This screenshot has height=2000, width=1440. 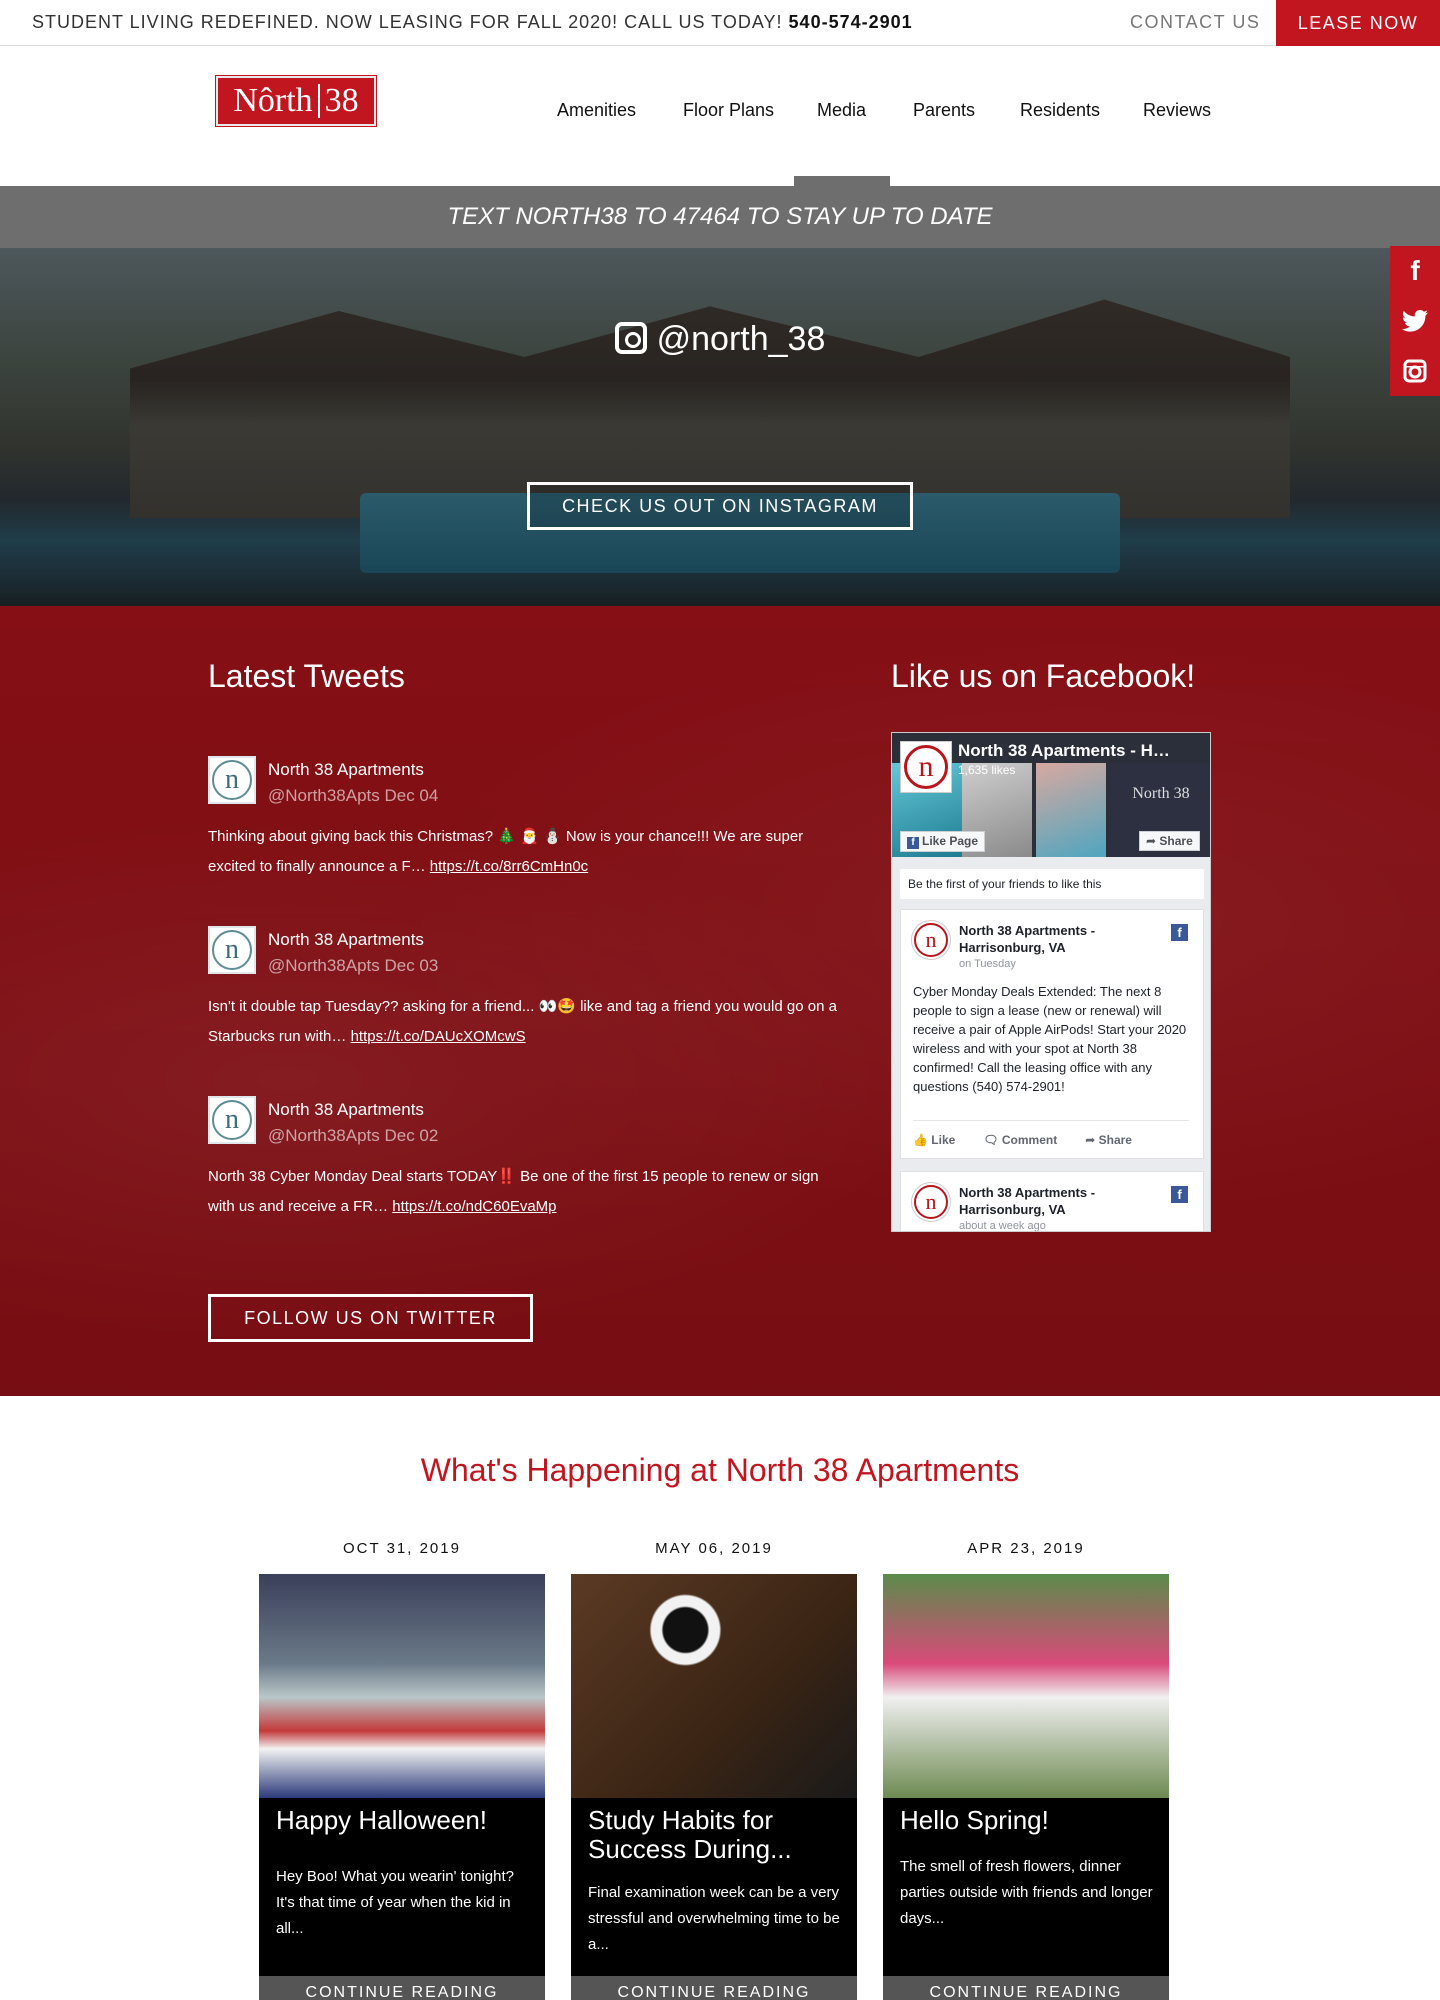 I want to click on card-image-spring-flowers, so click(x=1026, y=1686).